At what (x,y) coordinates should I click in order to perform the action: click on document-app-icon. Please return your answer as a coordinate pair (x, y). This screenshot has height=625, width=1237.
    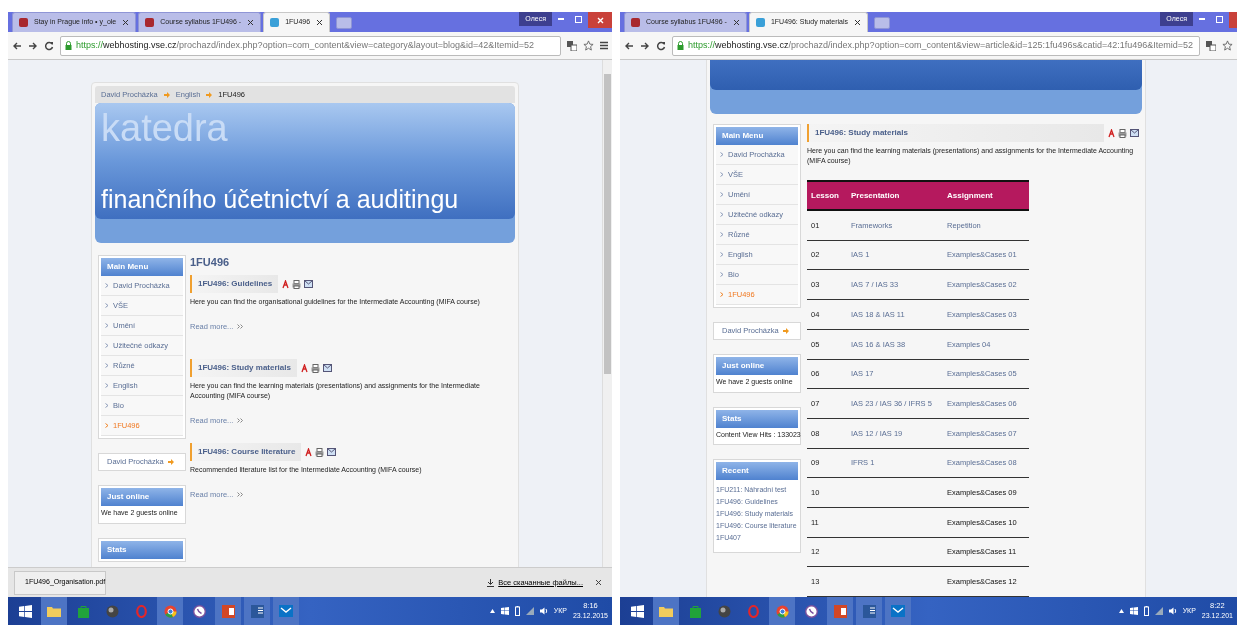
    Looking at the image, I should click on (257, 611).